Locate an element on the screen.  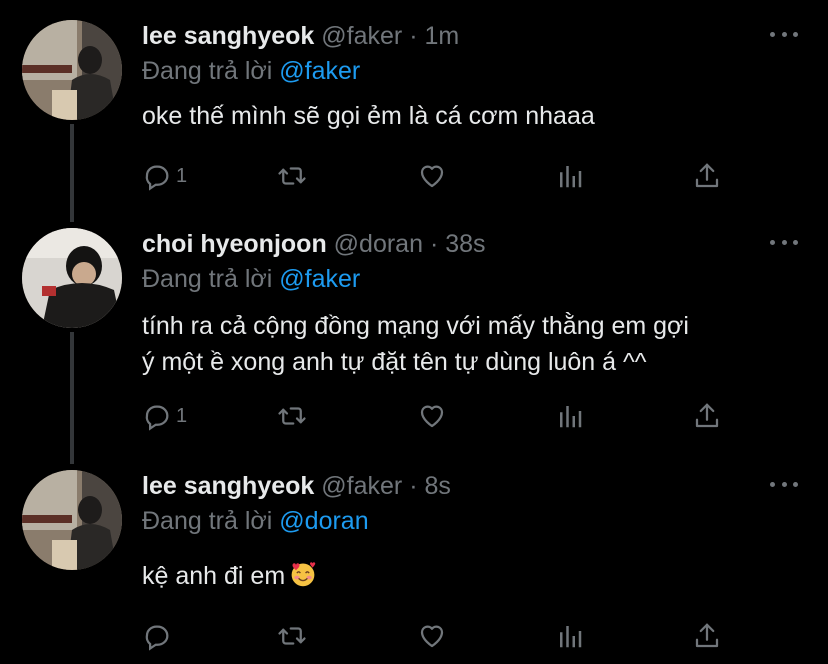
tweet-text: oke thế mình sẽ gọi ẻm là cá cơm nhaaa is located at coordinates (472, 116).